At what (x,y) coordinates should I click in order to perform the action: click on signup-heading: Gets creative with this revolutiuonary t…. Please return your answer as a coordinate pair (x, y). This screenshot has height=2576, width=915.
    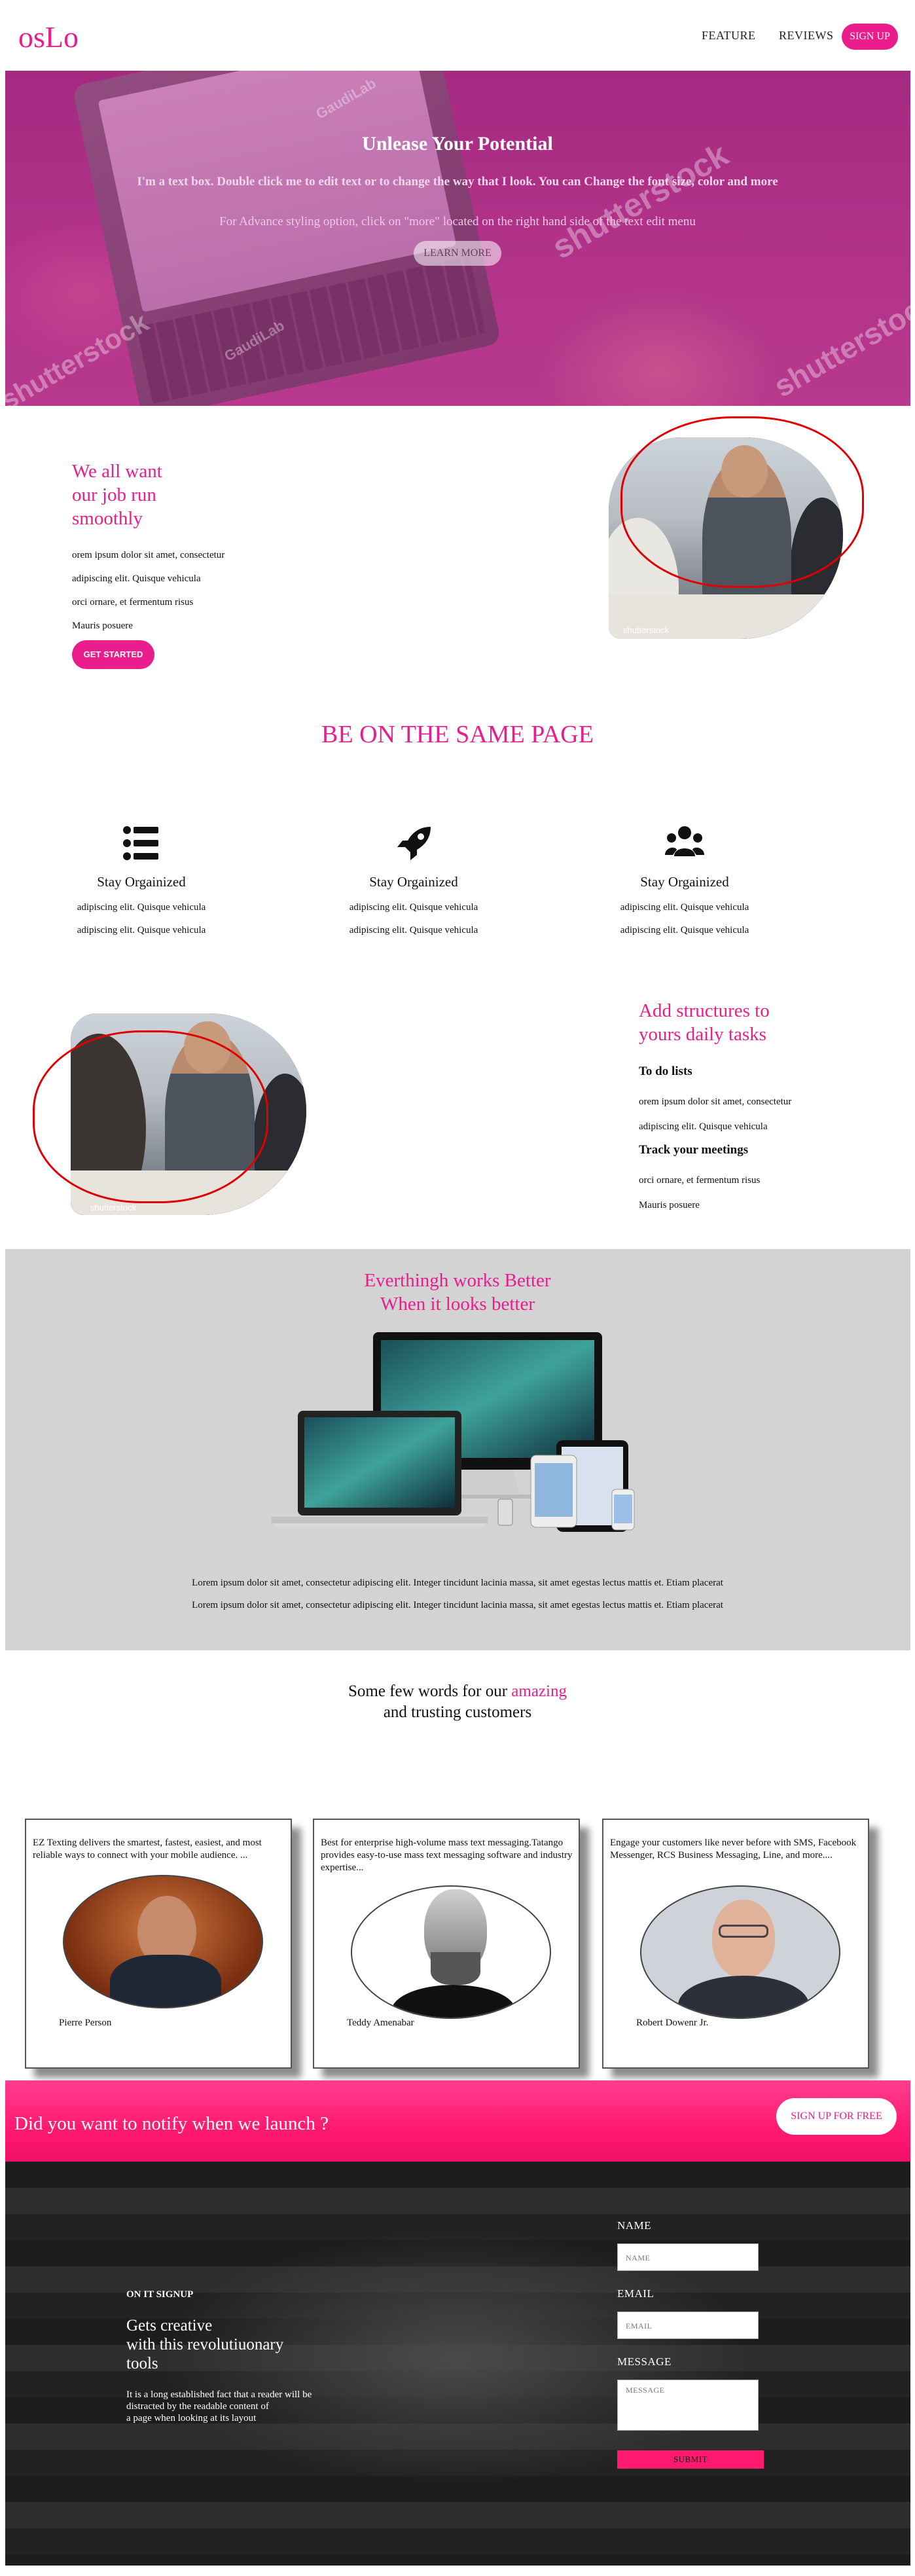
    Looking at the image, I should click on (205, 2344).